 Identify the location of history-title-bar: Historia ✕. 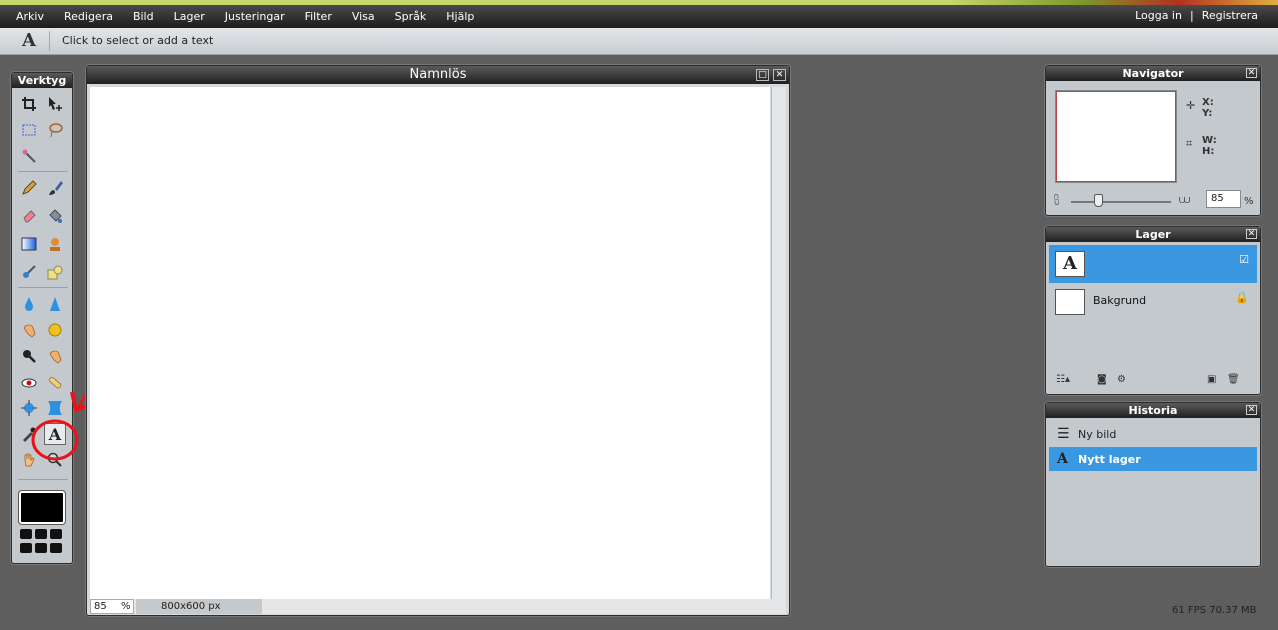
(1153, 410).